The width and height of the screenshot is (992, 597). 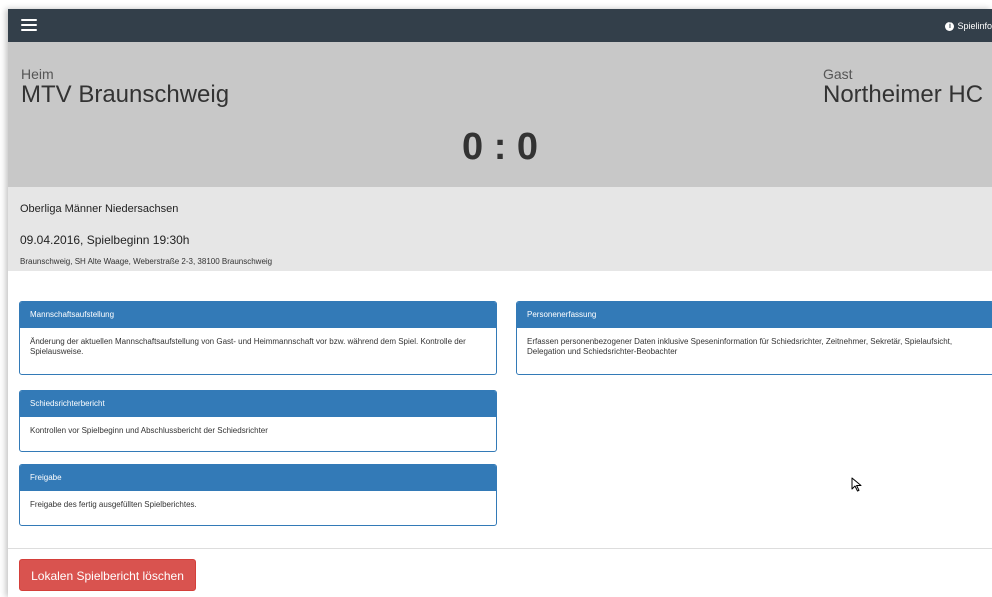 What do you see at coordinates (903, 94) in the screenshot?
I see `guest-team-name: Northeimer HC` at bounding box center [903, 94].